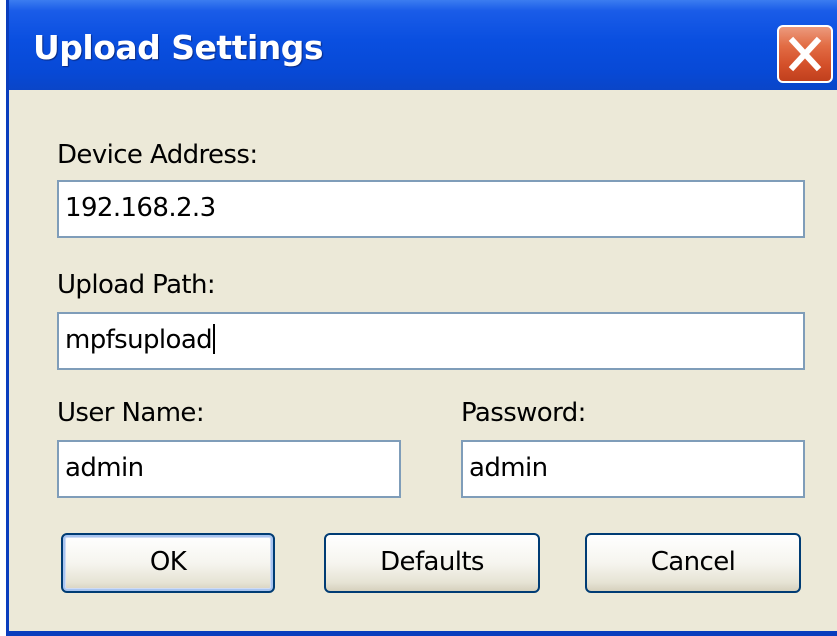 Image resolution: width=837 pixels, height=636 pixels. What do you see at coordinates (693, 563) in the screenshot?
I see `cancel-button: Cancel` at bounding box center [693, 563].